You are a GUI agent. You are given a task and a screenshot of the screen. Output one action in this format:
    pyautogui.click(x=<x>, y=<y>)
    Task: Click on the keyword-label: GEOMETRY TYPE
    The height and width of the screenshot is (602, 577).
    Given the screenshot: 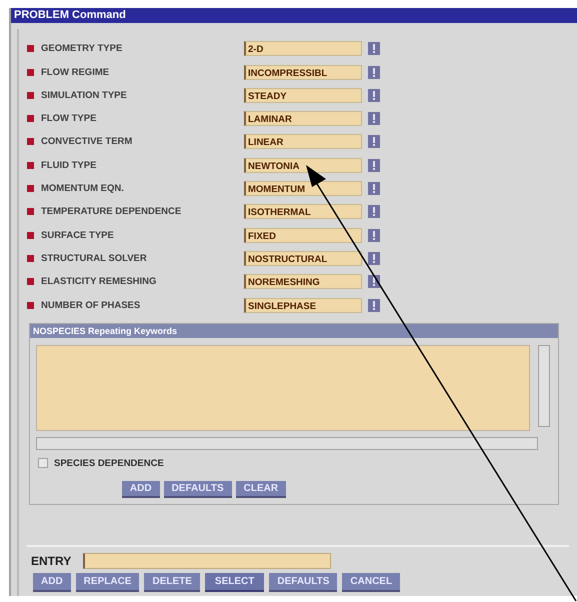 What is the action you would take?
    pyautogui.click(x=82, y=48)
    